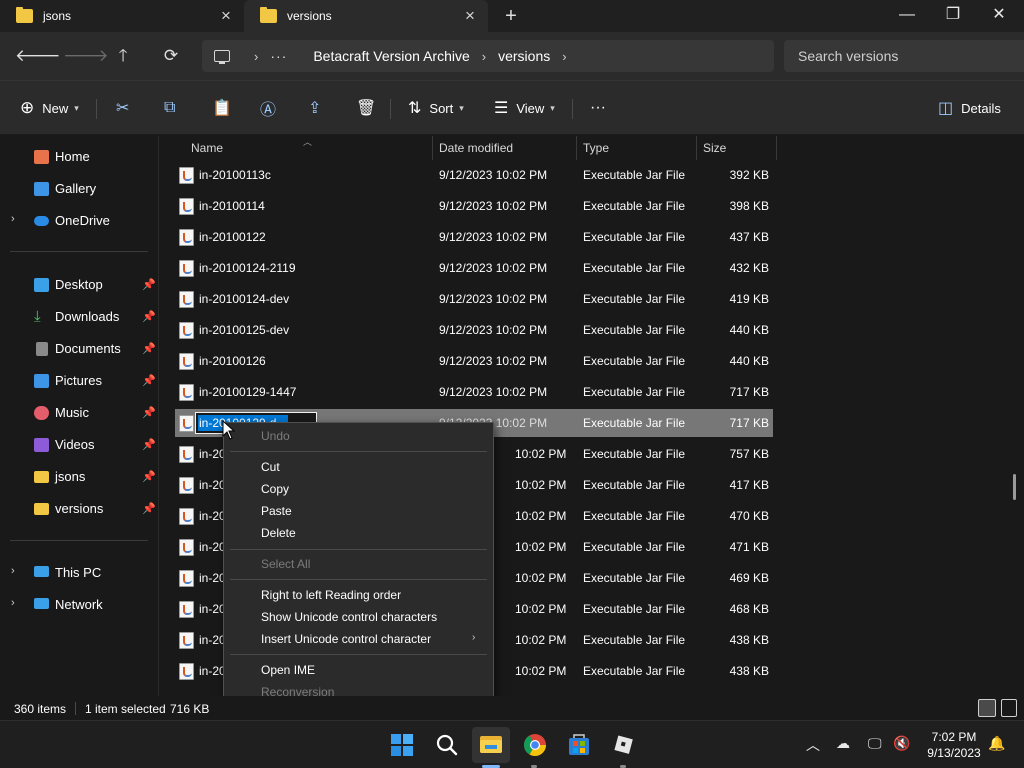 This screenshot has height=768, width=1024. Describe the element at coordinates (79, 189) in the screenshot. I see `sidebar-item-gallery: Gallery` at that location.